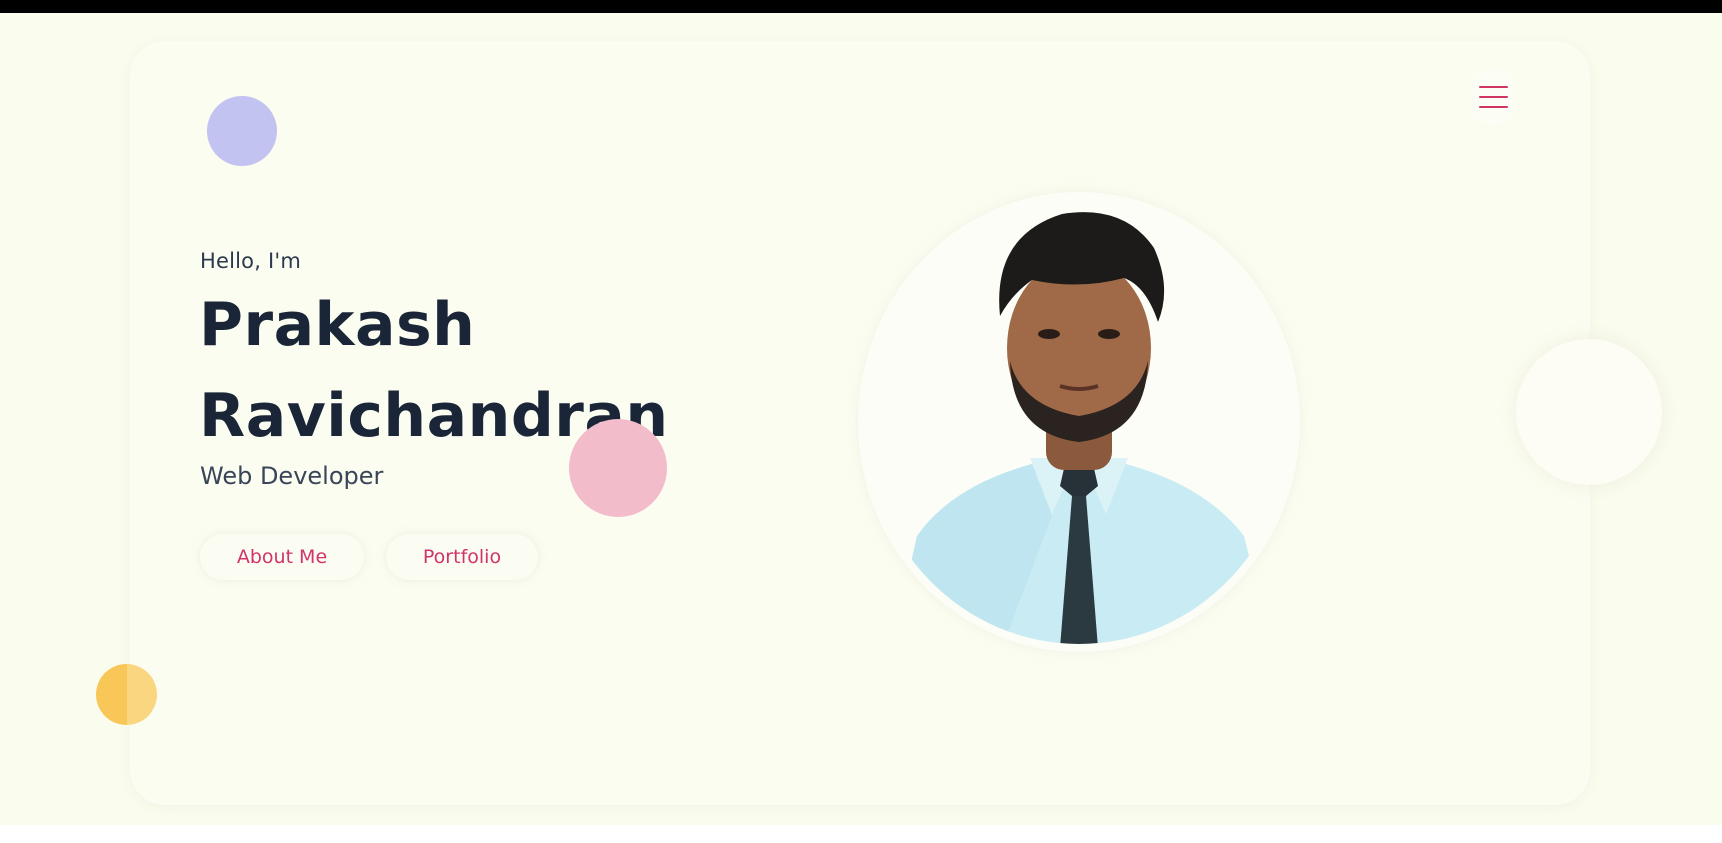 This screenshot has width=1722, height=843. I want to click on hamburger-menu-icon, so click(1493, 87).